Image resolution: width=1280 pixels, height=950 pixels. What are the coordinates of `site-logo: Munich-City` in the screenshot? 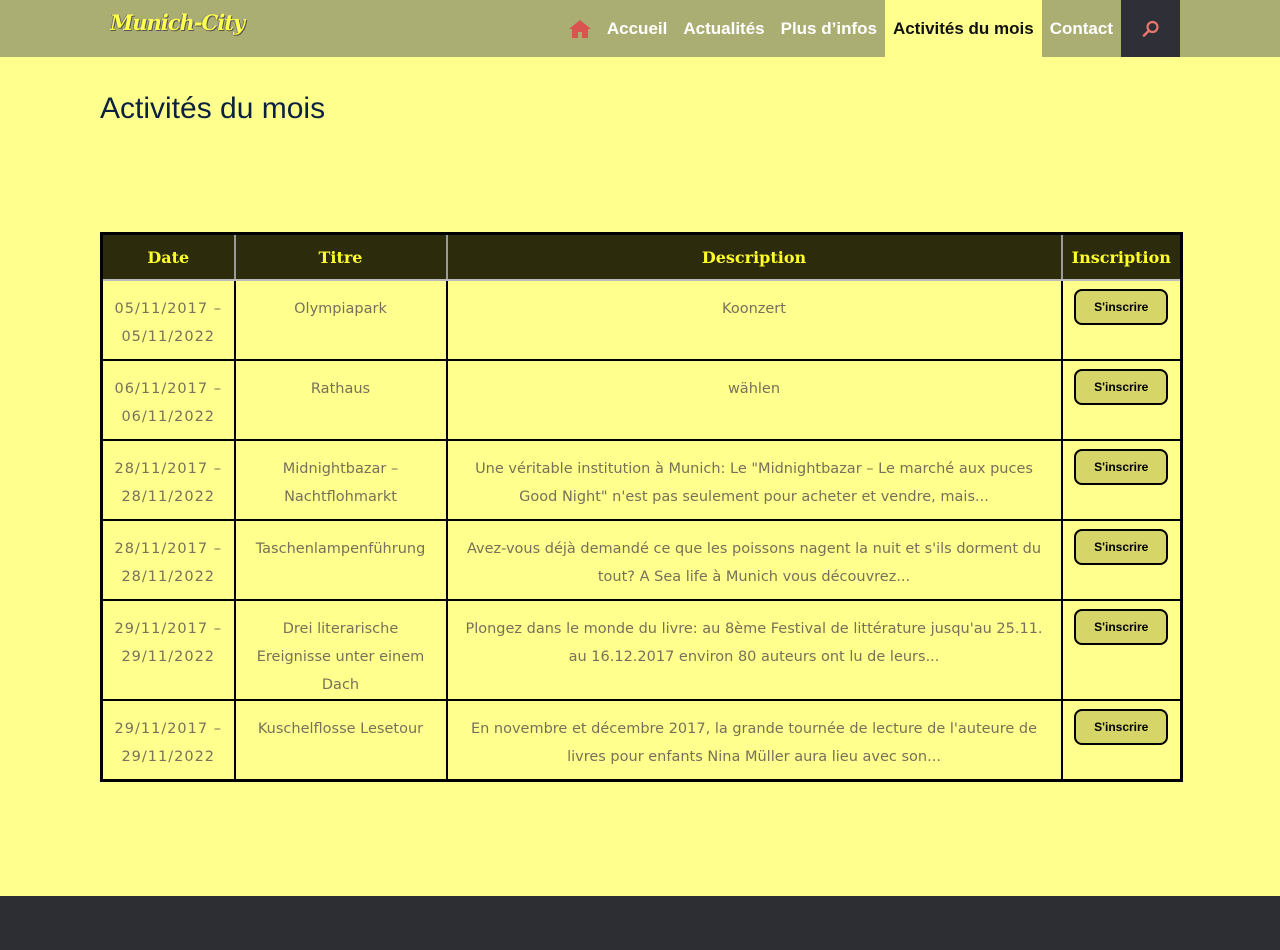 It's located at (177, 22).